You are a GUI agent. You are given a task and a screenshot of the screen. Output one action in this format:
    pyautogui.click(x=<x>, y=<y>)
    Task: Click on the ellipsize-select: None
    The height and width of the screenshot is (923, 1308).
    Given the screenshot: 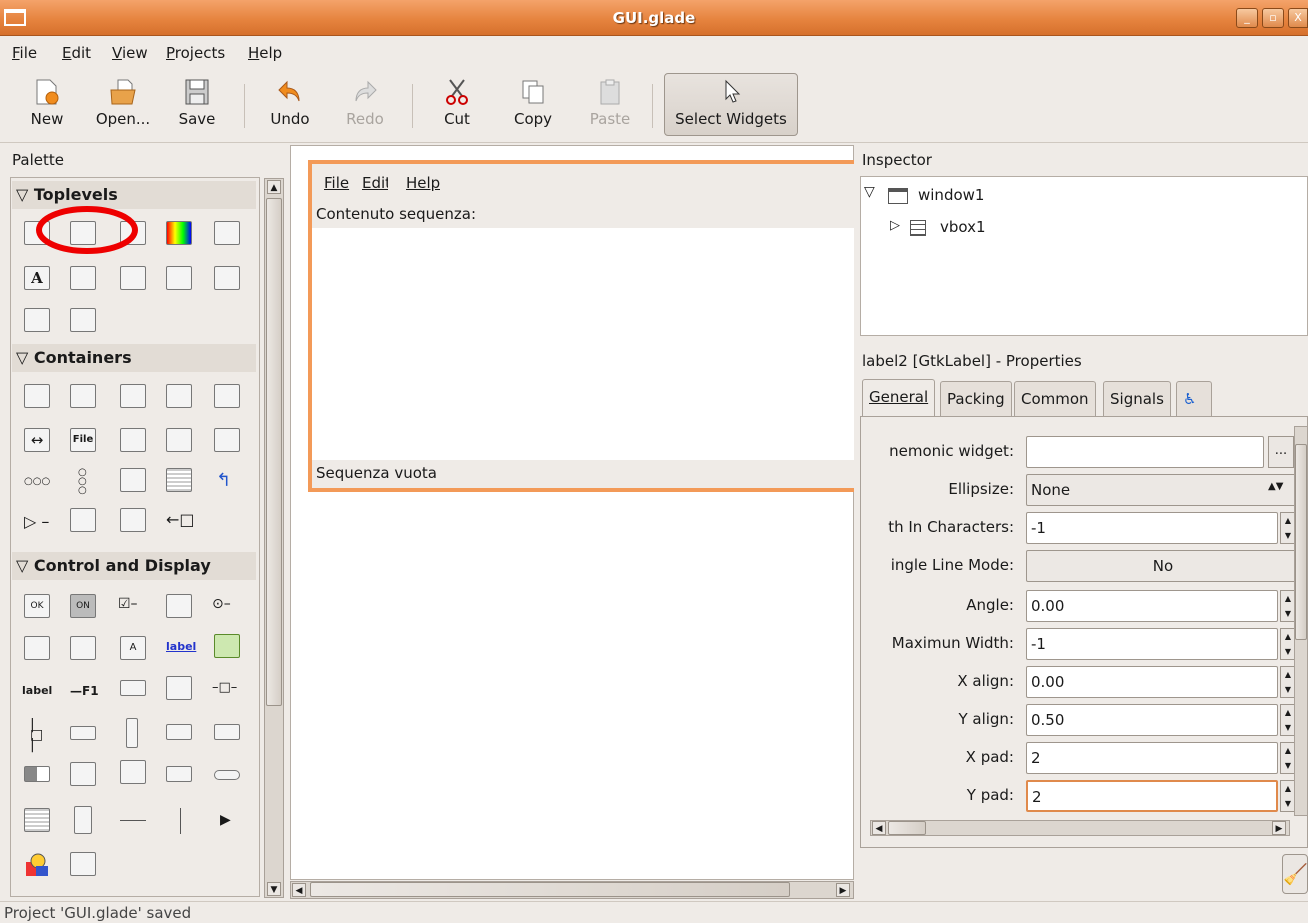 What is the action you would take?
    pyautogui.click(x=1161, y=490)
    